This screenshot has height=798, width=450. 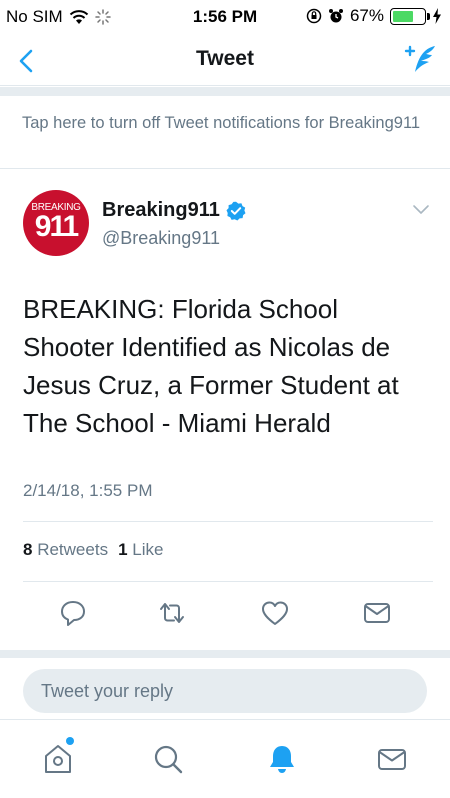 I want to click on notifications-icon, so click(x=282, y=759).